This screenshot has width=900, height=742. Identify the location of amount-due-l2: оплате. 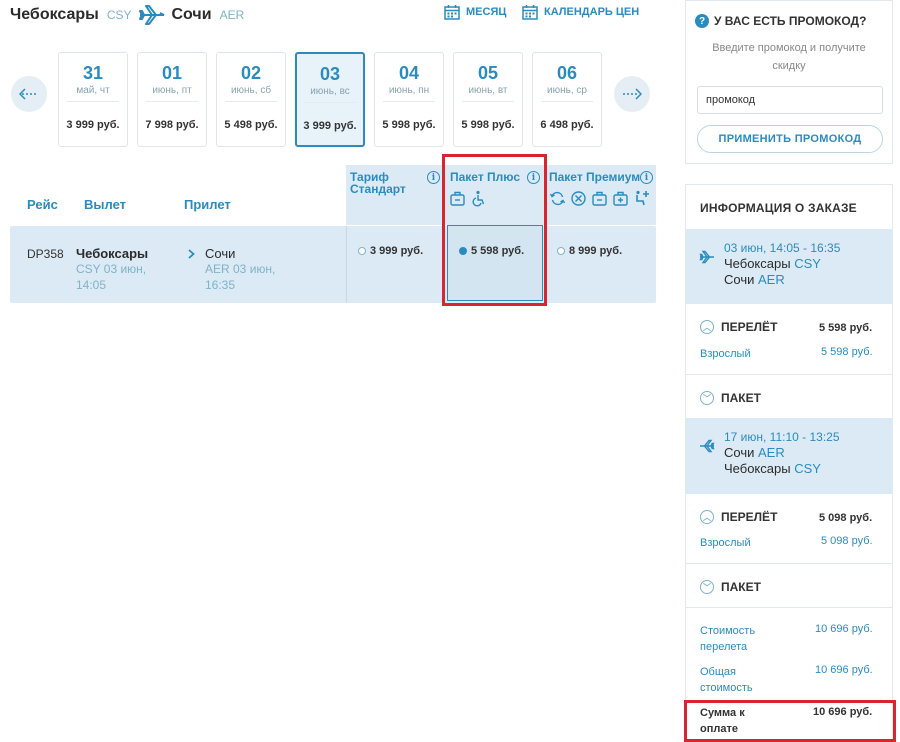
(719, 729).